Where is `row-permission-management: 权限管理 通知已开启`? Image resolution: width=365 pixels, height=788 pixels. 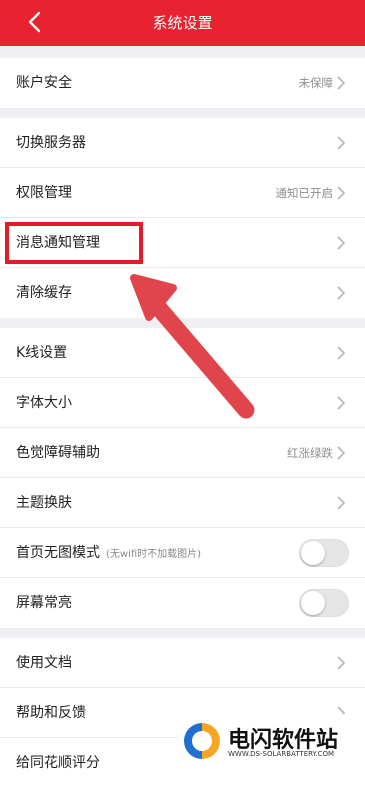 row-permission-management: 权限管理 通知已开启 is located at coordinates (182, 193).